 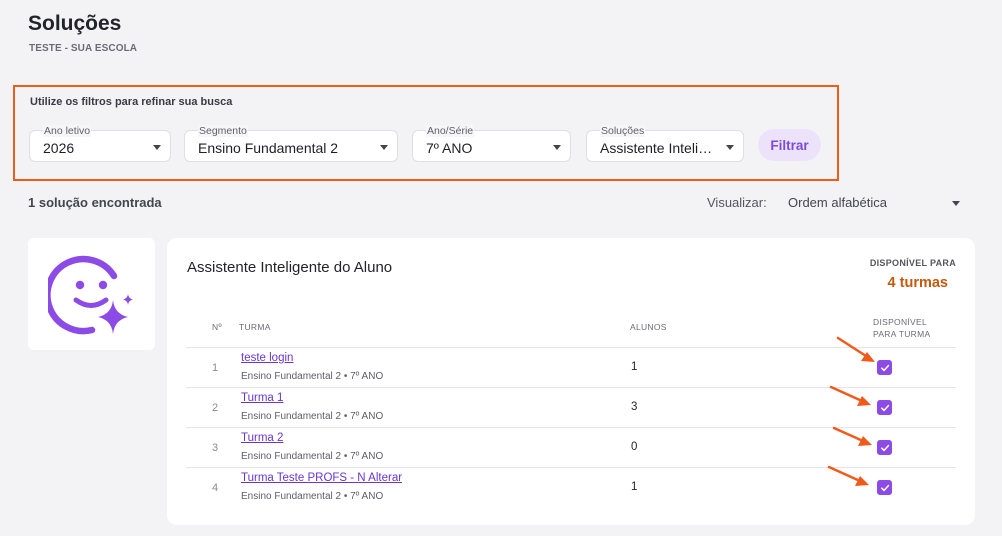 What do you see at coordinates (917, 283) in the screenshot?
I see `available-count: 4 turmas` at bounding box center [917, 283].